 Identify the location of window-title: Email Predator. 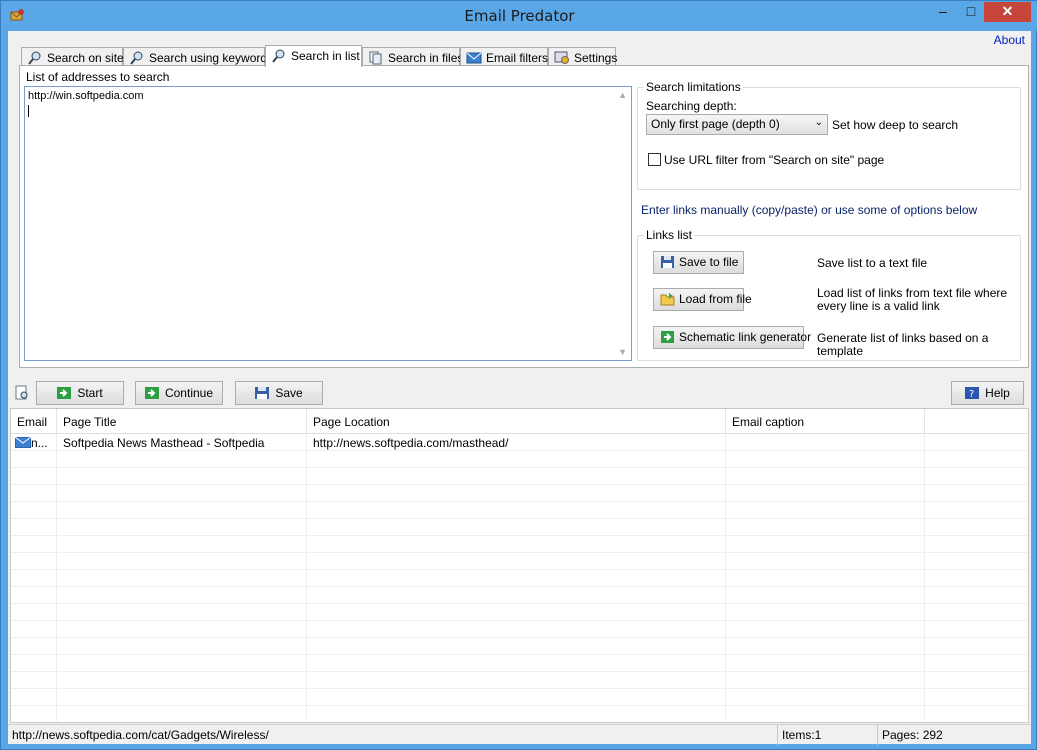
(519, 16).